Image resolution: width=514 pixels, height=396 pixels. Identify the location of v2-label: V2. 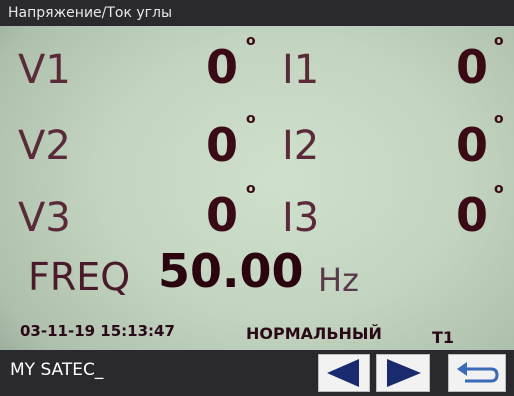
(44, 146).